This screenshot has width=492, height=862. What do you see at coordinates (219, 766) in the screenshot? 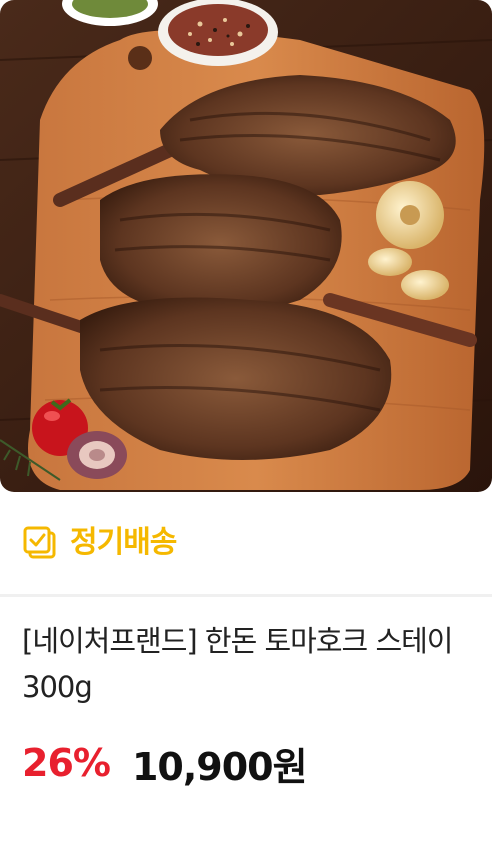
I see `sale-price: 10,900원` at bounding box center [219, 766].